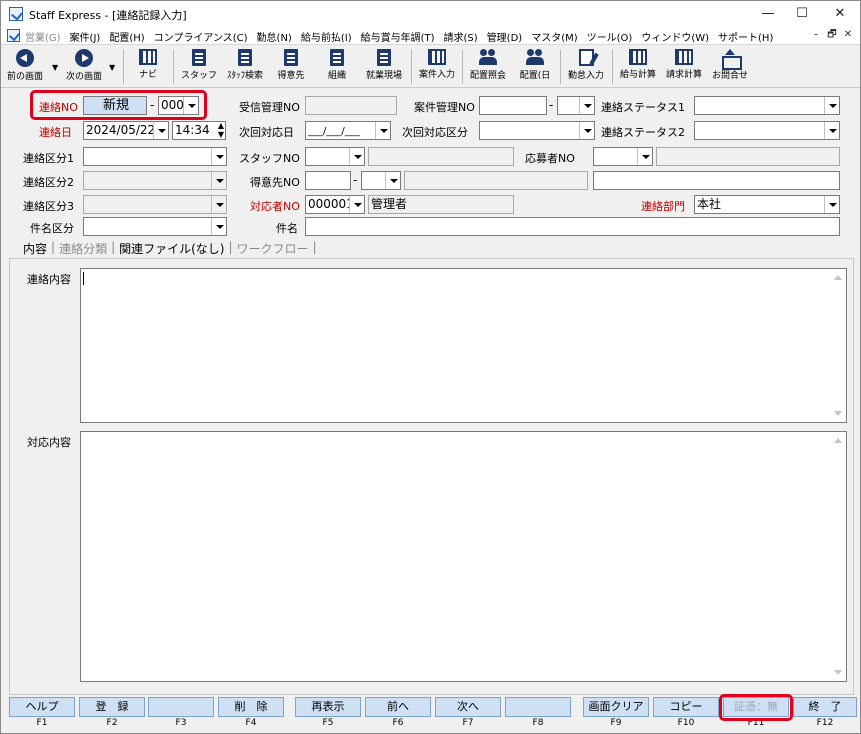  What do you see at coordinates (245, 67) in the screenshot?
I see `toolbar-staff-search-button: ｽﾀｯﾌ検索` at bounding box center [245, 67].